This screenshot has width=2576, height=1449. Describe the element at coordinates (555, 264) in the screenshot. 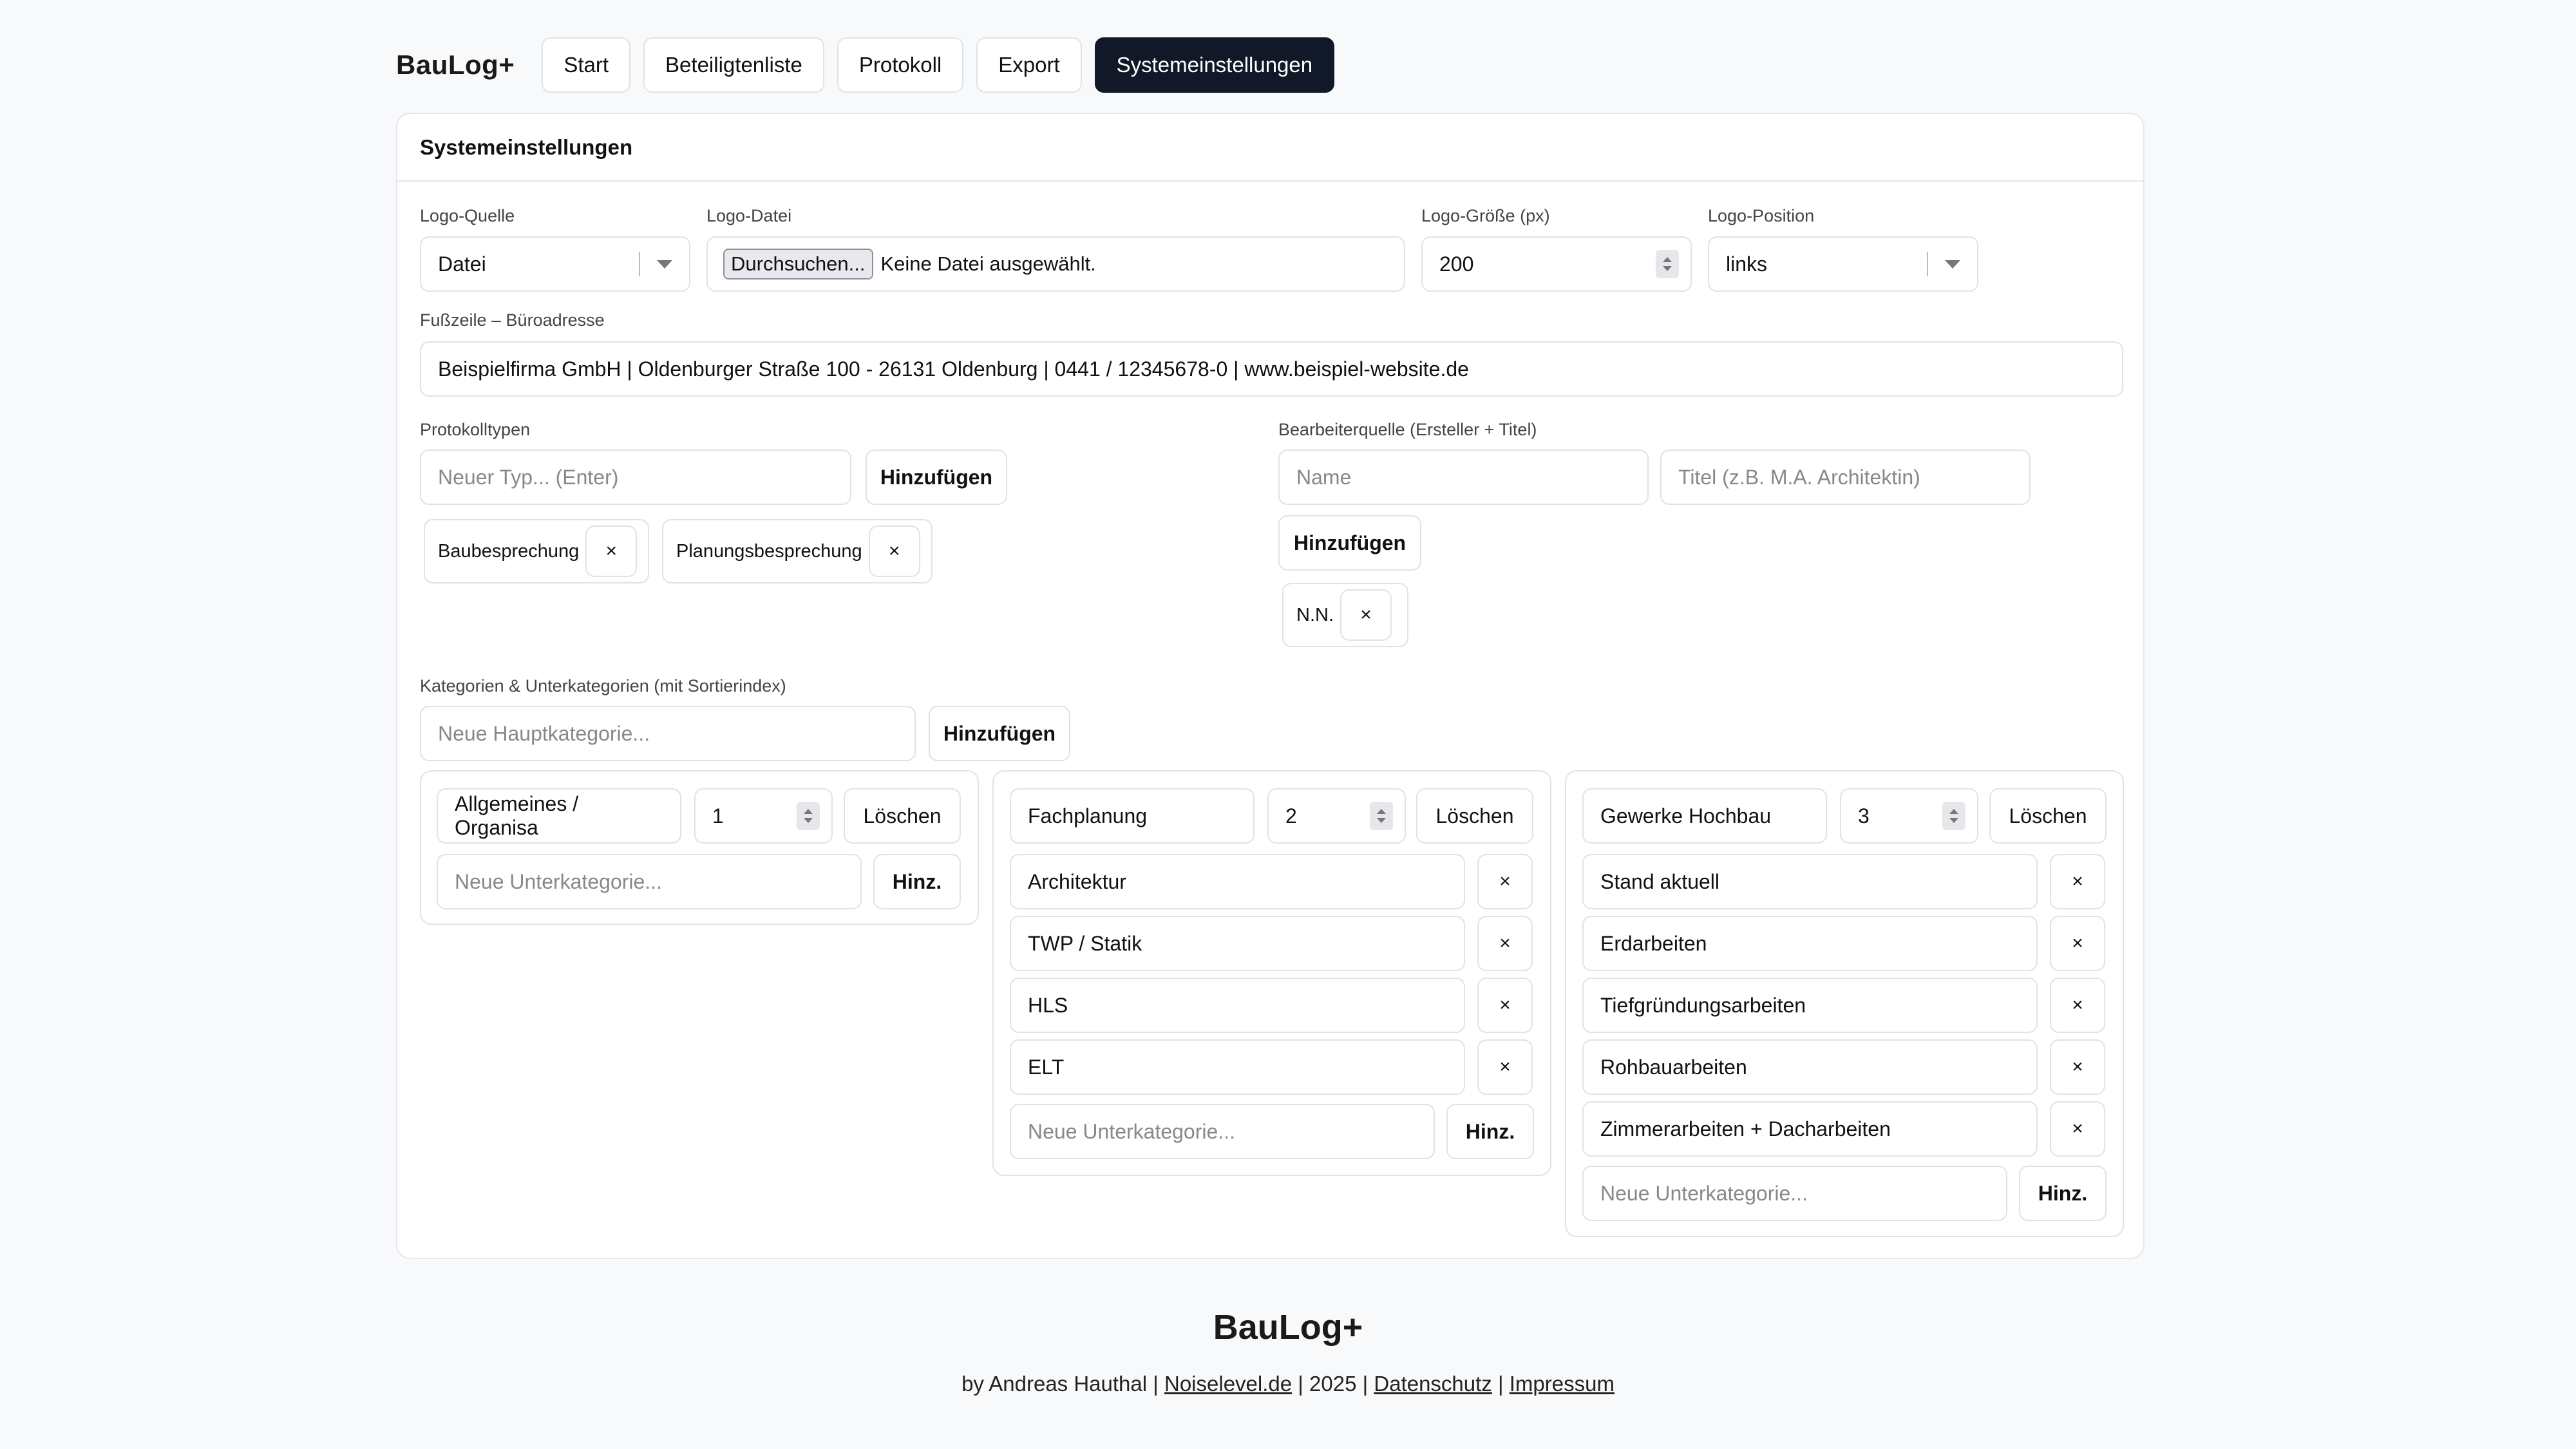

I see `logo-source-select: Datei` at that location.